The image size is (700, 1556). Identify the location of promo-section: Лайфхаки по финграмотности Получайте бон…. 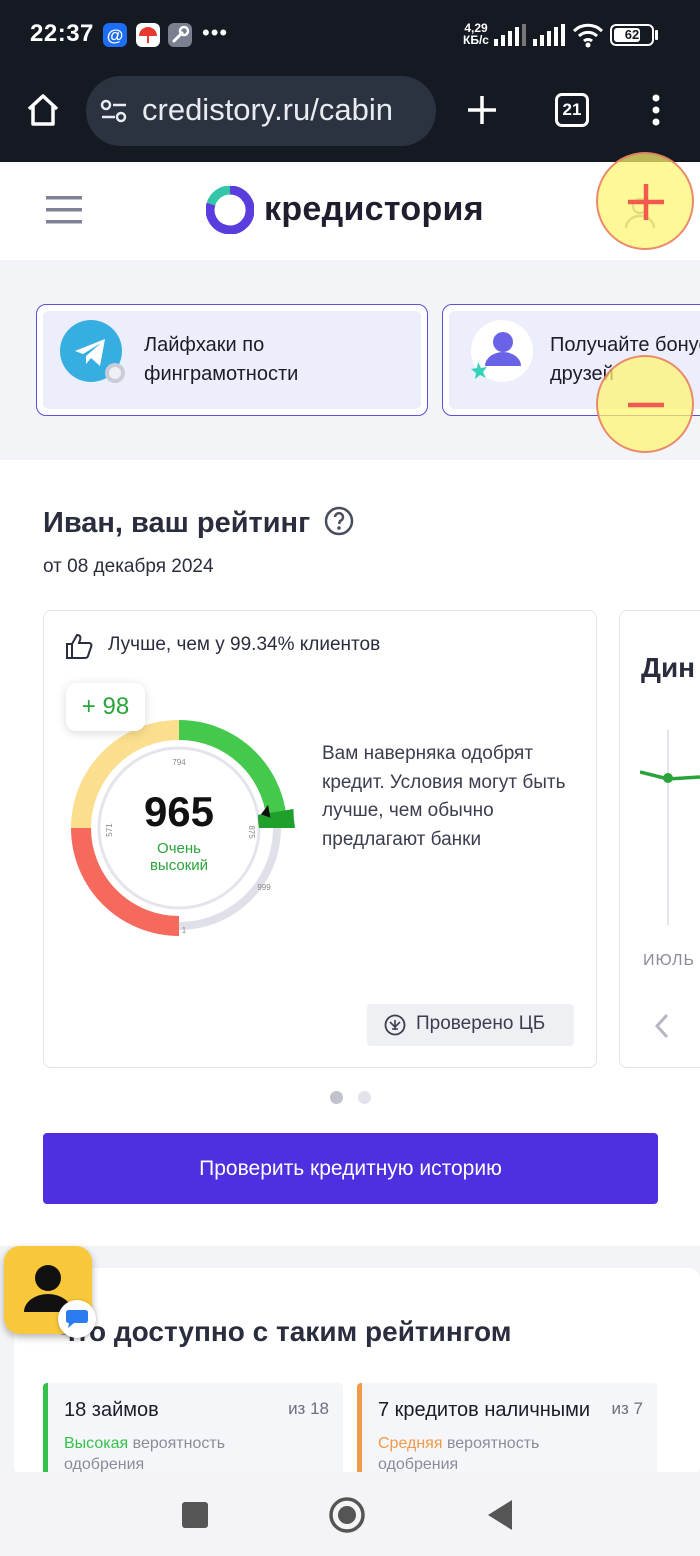
(350, 360).